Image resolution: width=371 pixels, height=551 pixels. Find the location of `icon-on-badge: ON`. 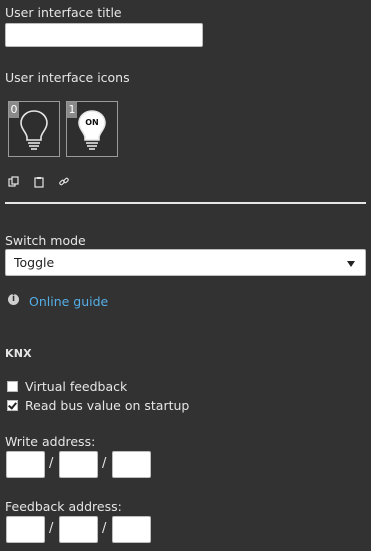

icon-on-badge: ON is located at coordinates (92, 122).